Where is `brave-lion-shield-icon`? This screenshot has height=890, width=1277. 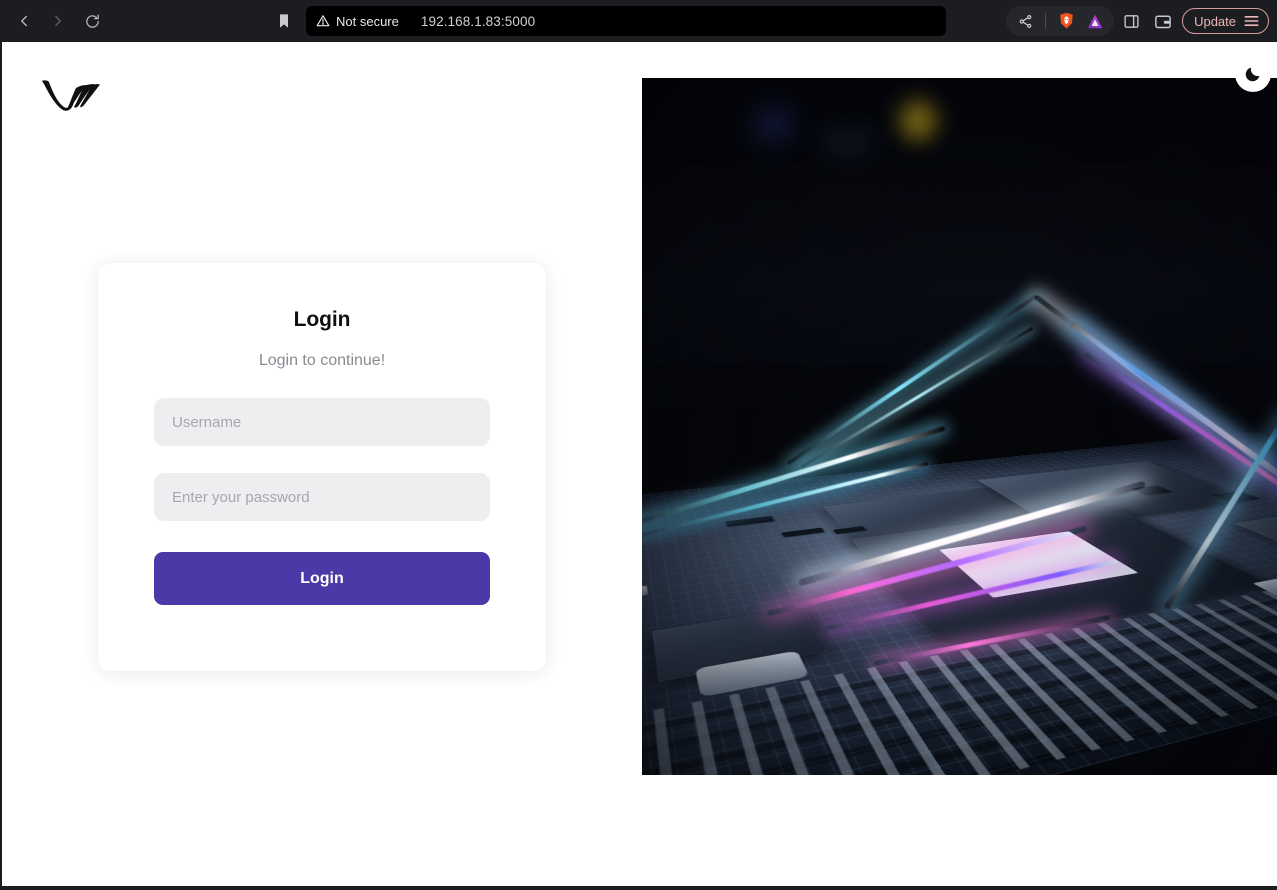 brave-lion-shield-icon is located at coordinates (1066, 20).